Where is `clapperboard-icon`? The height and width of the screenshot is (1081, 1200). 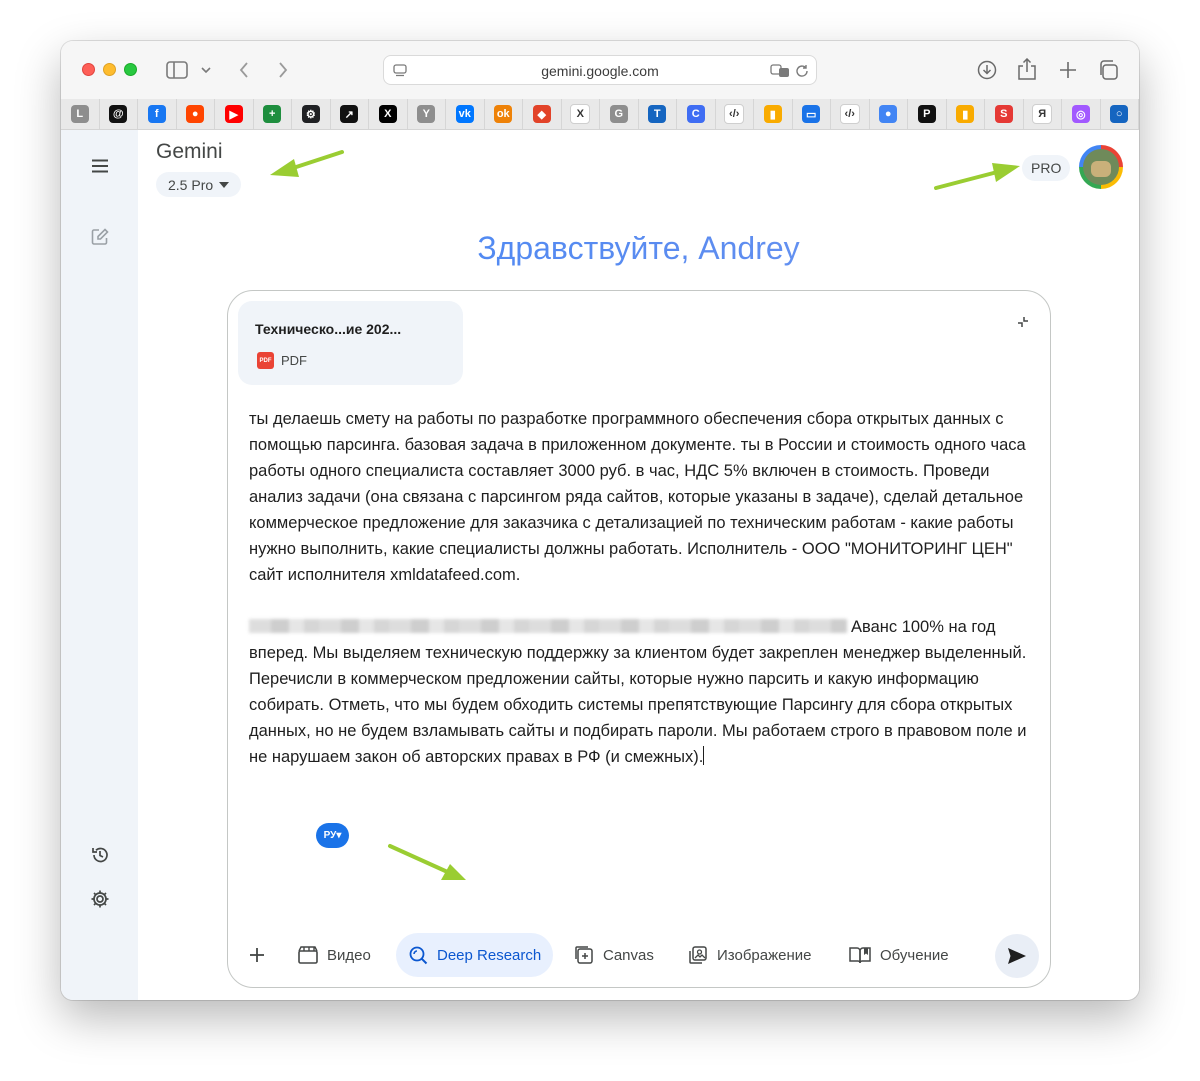 clapperboard-icon is located at coordinates (308, 955).